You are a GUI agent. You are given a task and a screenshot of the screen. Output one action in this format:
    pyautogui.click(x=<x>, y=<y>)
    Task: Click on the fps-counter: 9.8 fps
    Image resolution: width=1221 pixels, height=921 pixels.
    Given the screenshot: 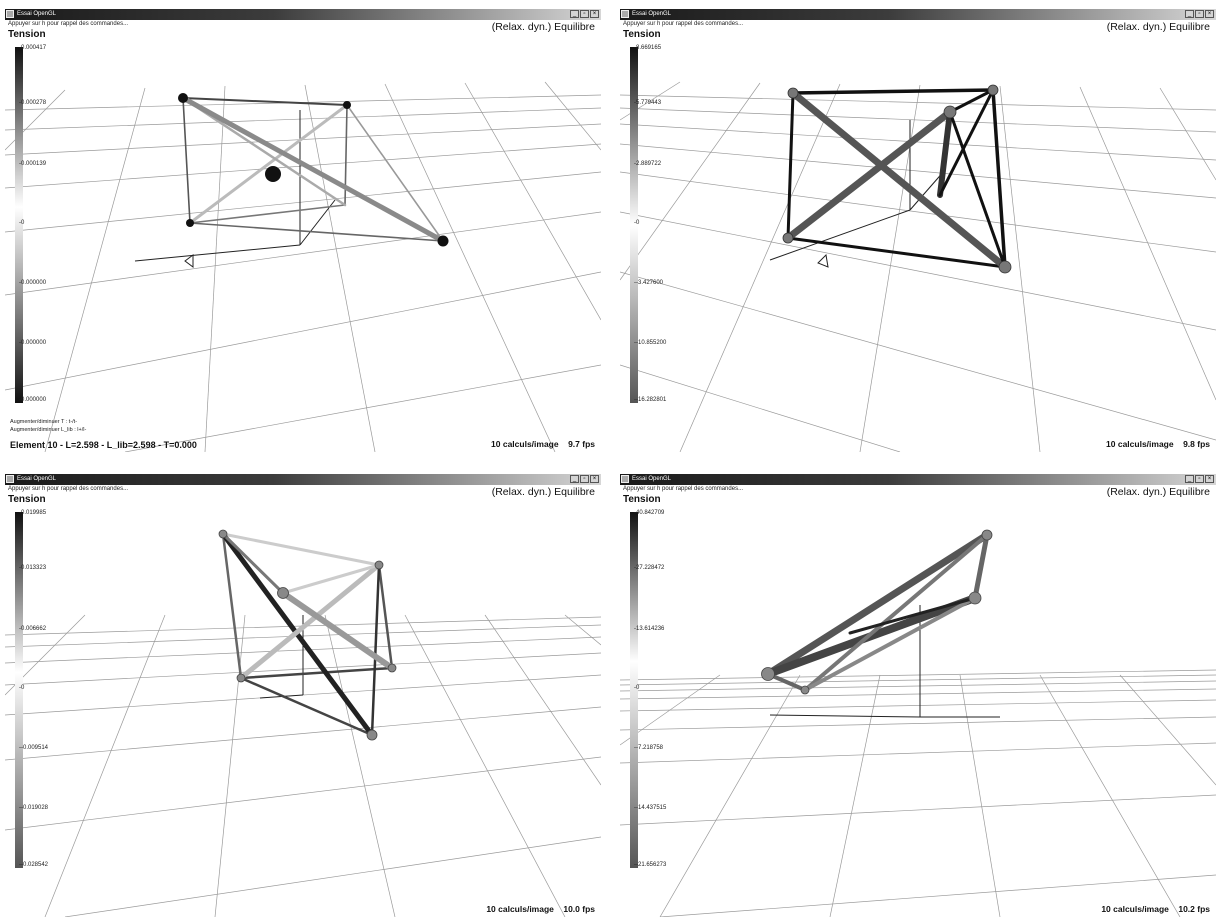 What is the action you would take?
    pyautogui.click(x=1196, y=444)
    